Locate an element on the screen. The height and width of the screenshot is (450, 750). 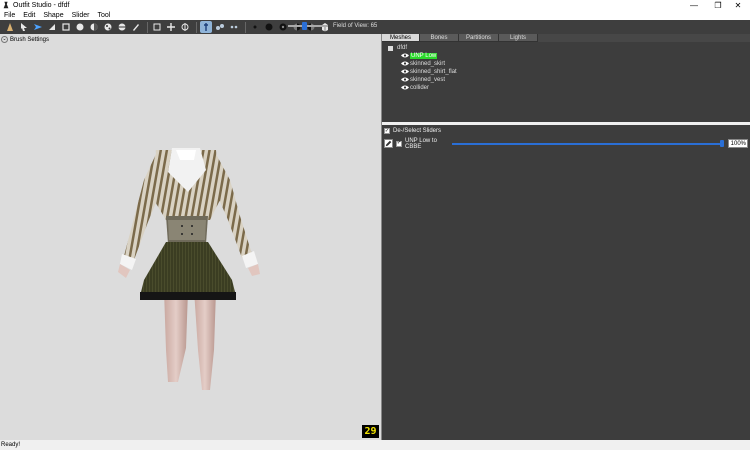
slider-name: UNP Low to CBBE is located at coordinates (421, 143).